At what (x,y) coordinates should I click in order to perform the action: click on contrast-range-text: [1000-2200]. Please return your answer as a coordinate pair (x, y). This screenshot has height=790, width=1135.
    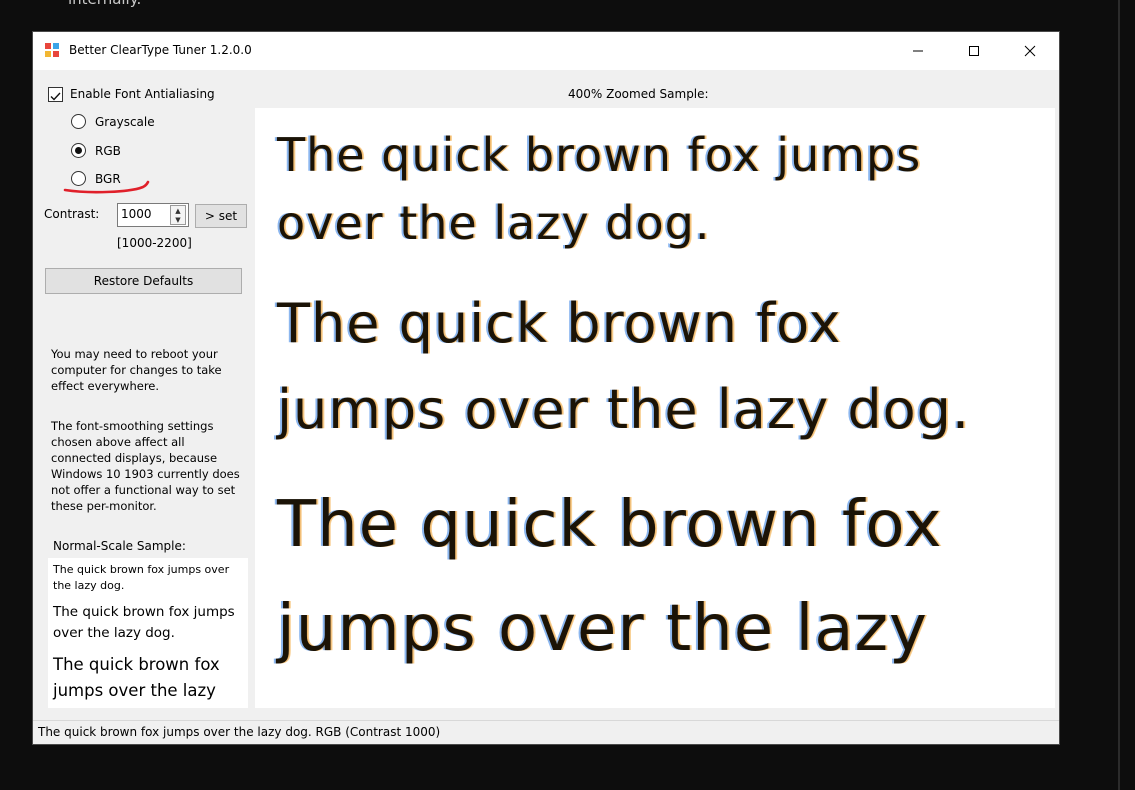
    Looking at the image, I should click on (154, 243).